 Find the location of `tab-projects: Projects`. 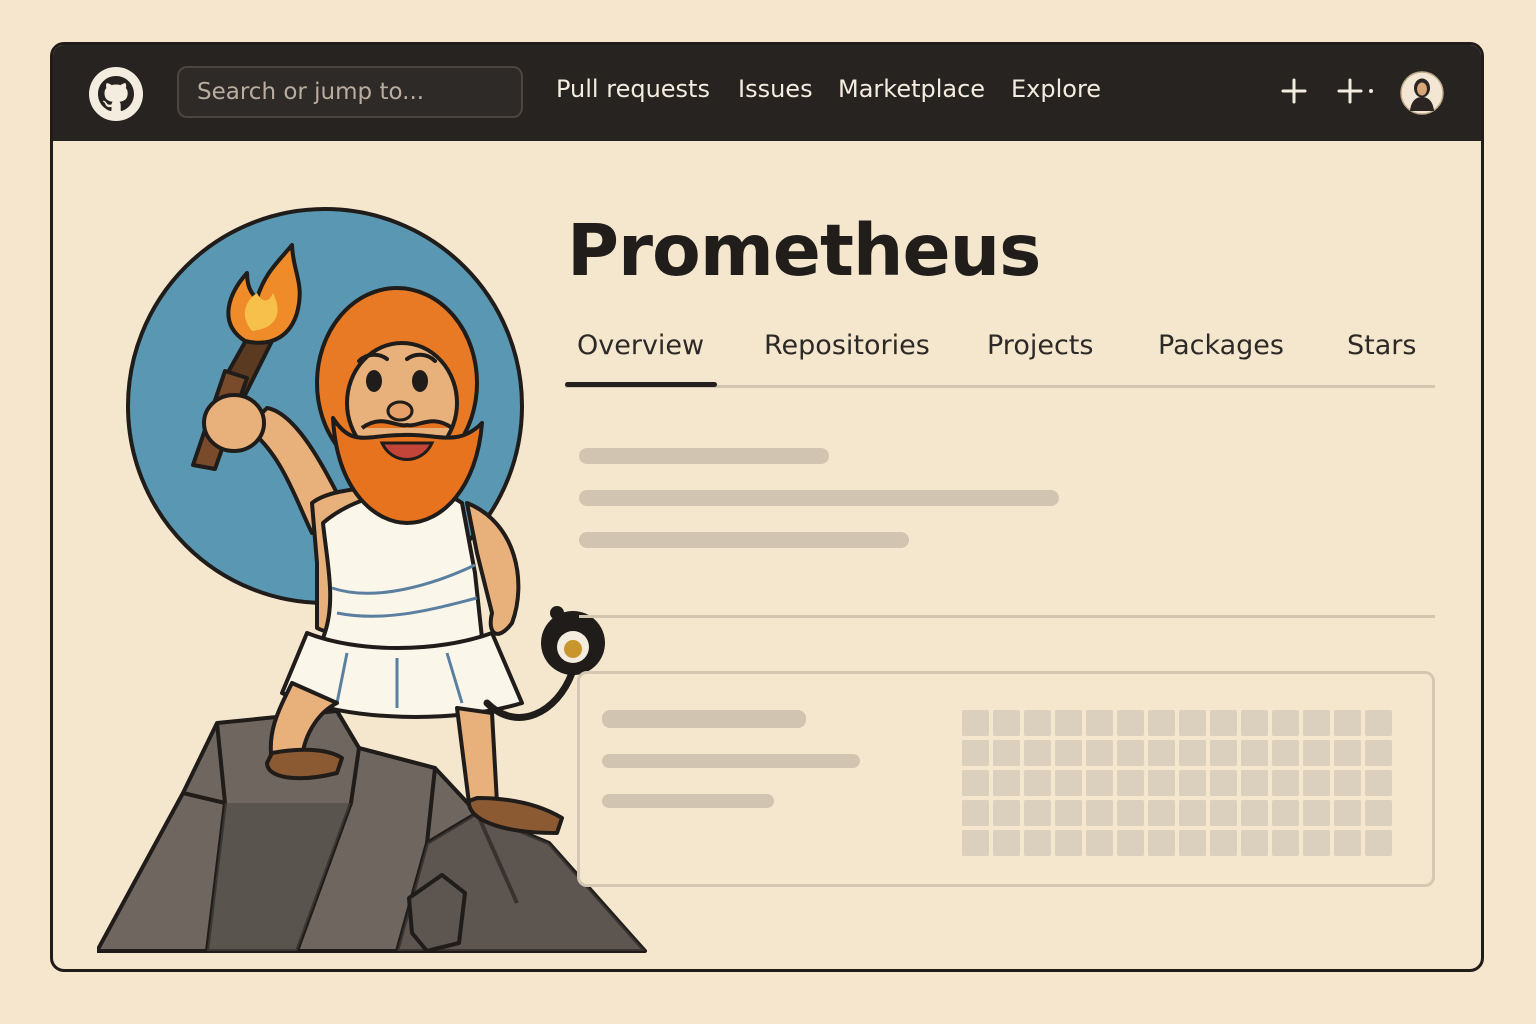

tab-projects: Projects is located at coordinates (1040, 345).